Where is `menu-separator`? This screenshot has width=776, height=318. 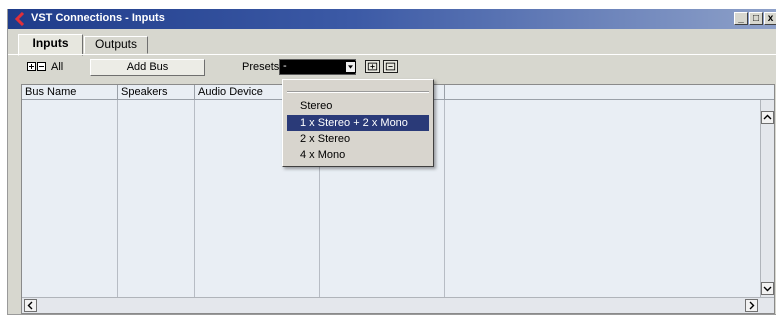 menu-separator is located at coordinates (358, 92).